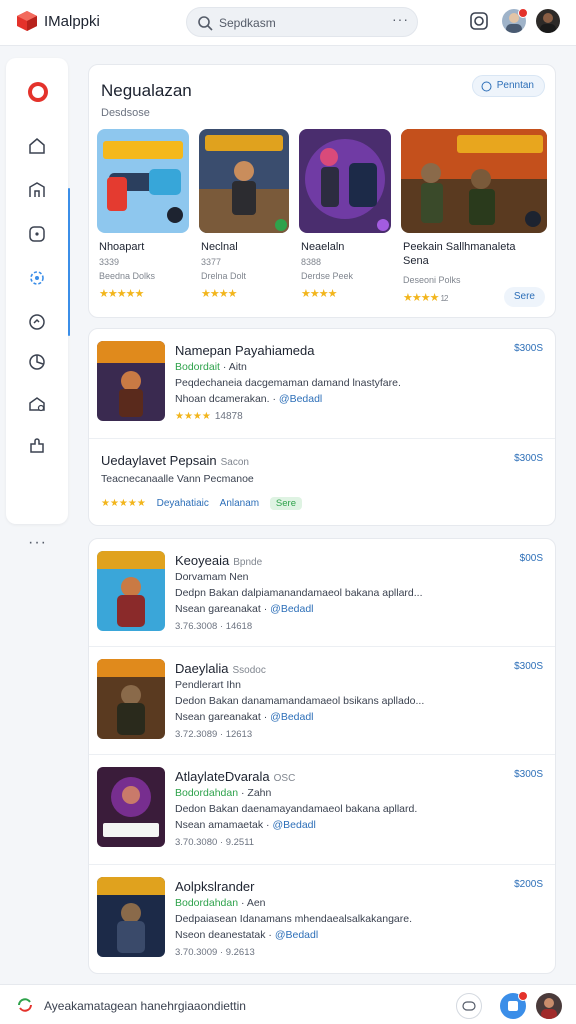 This screenshot has width=576, height=1024. I want to click on nav-extensions, so click(37, 446).